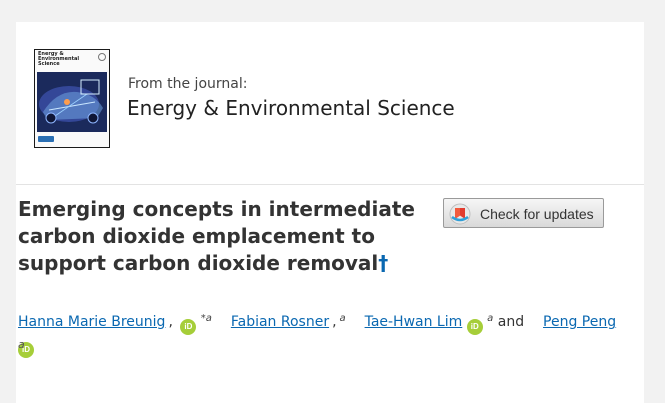 This screenshot has width=665, height=403. What do you see at coordinates (206, 318) in the screenshot?
I see `author-marks: *a` at bounding box center [206, 318].